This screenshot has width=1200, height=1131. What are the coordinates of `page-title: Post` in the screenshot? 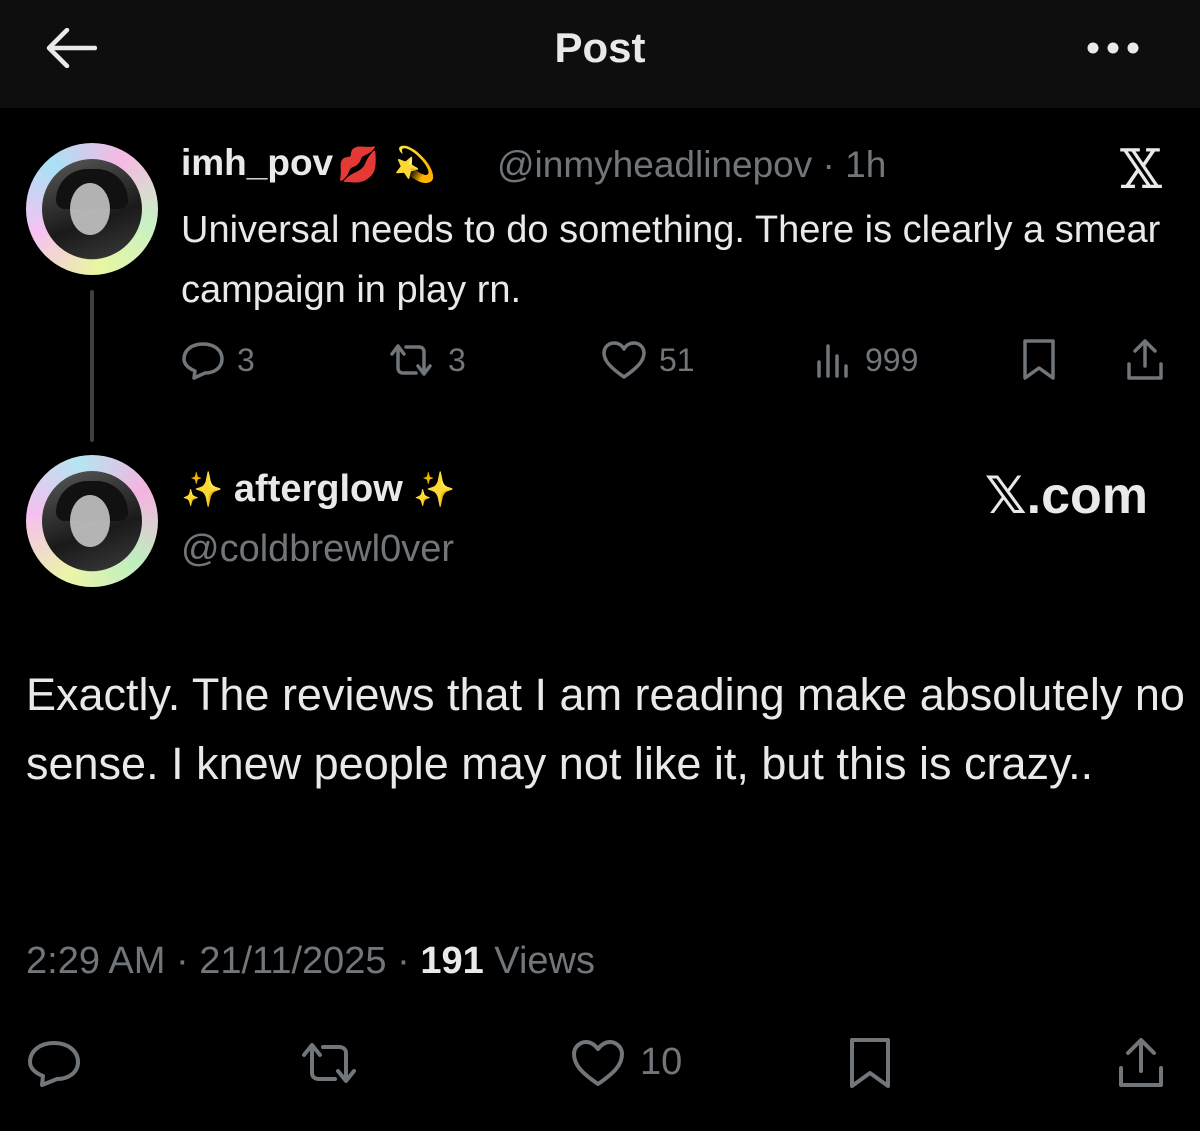 It's located at (600, 47).